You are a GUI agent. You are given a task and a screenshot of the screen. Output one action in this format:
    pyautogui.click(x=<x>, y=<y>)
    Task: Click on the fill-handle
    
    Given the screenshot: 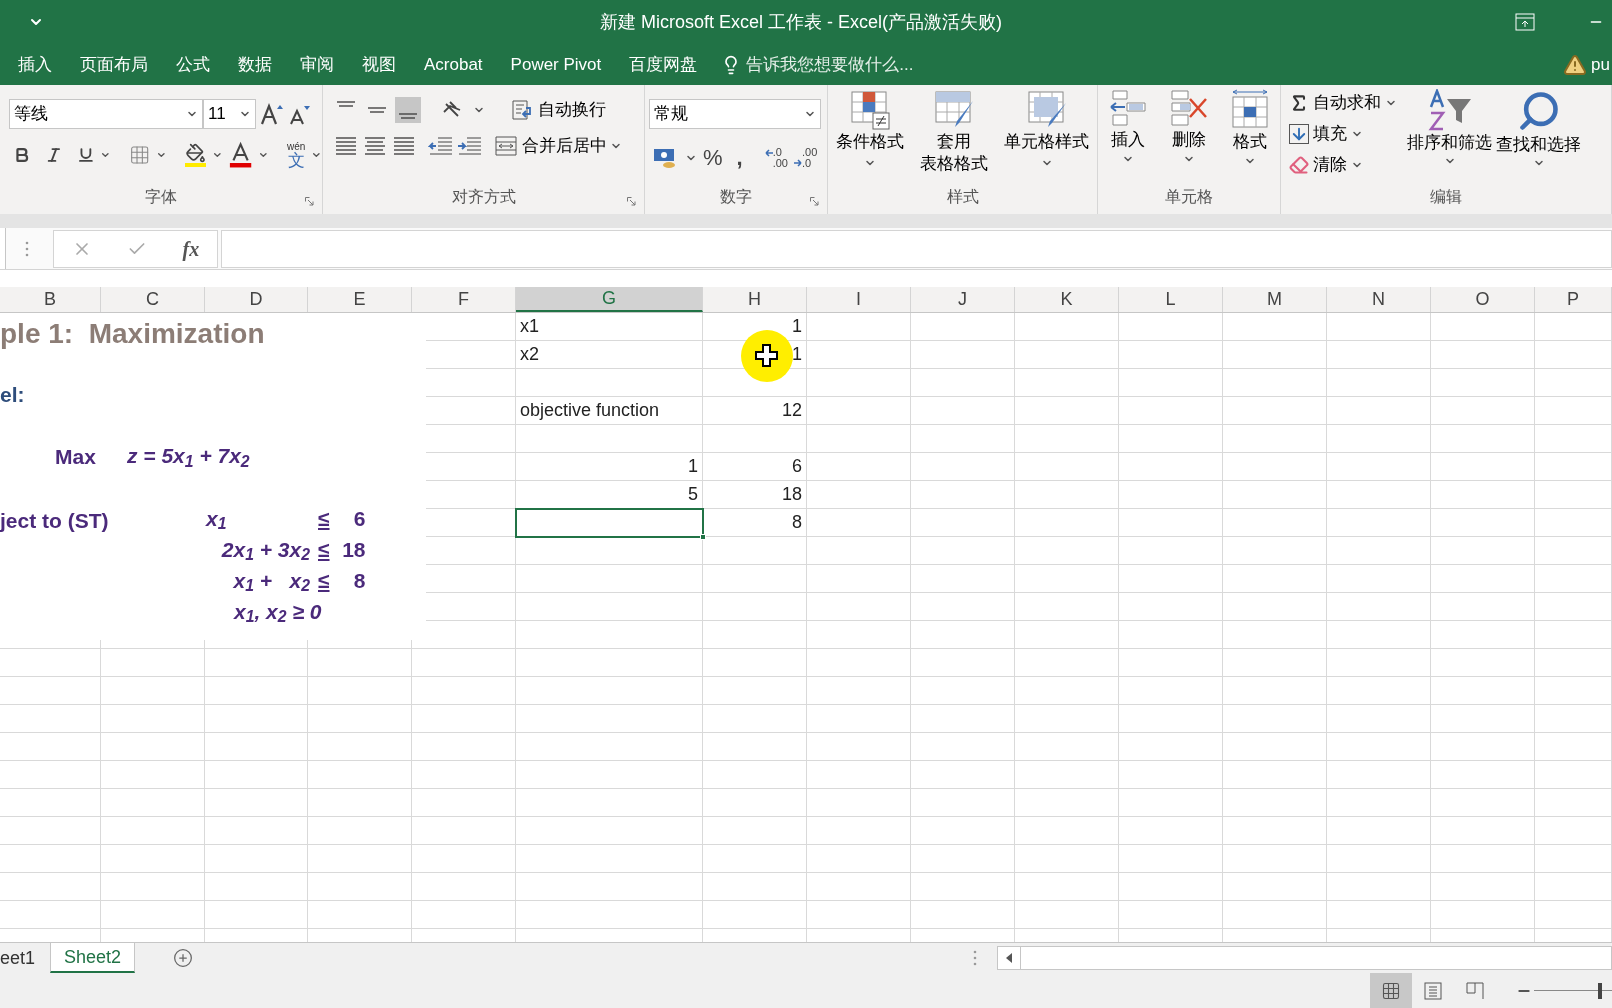 What is the action you would take?
    pyautogui.click(x=703, y=537)
    